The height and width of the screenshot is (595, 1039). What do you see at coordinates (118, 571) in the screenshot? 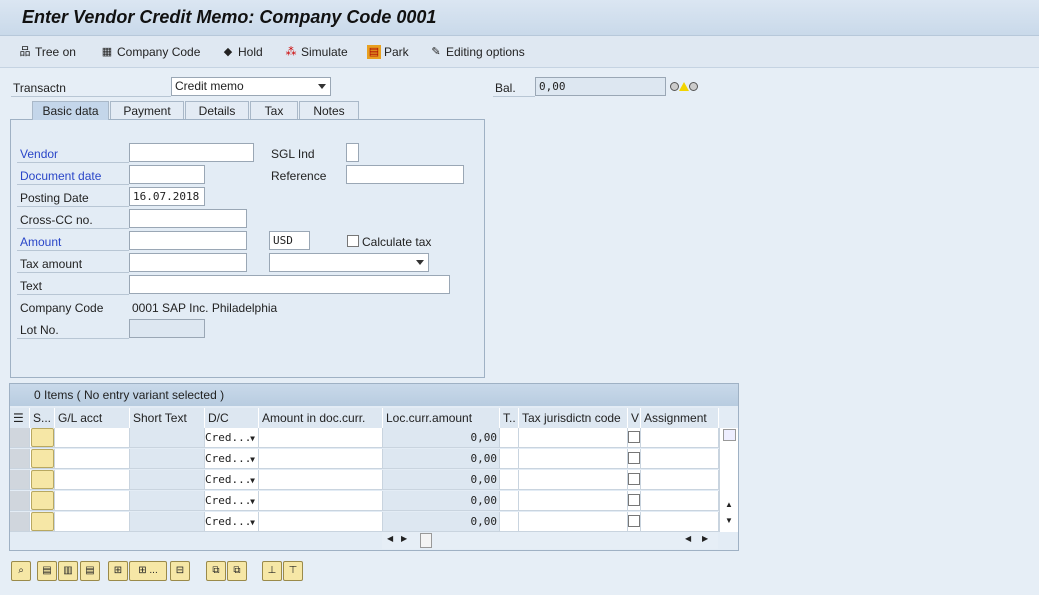
I see `insert-row-button: ⊞` at bounding box center [118, 571].